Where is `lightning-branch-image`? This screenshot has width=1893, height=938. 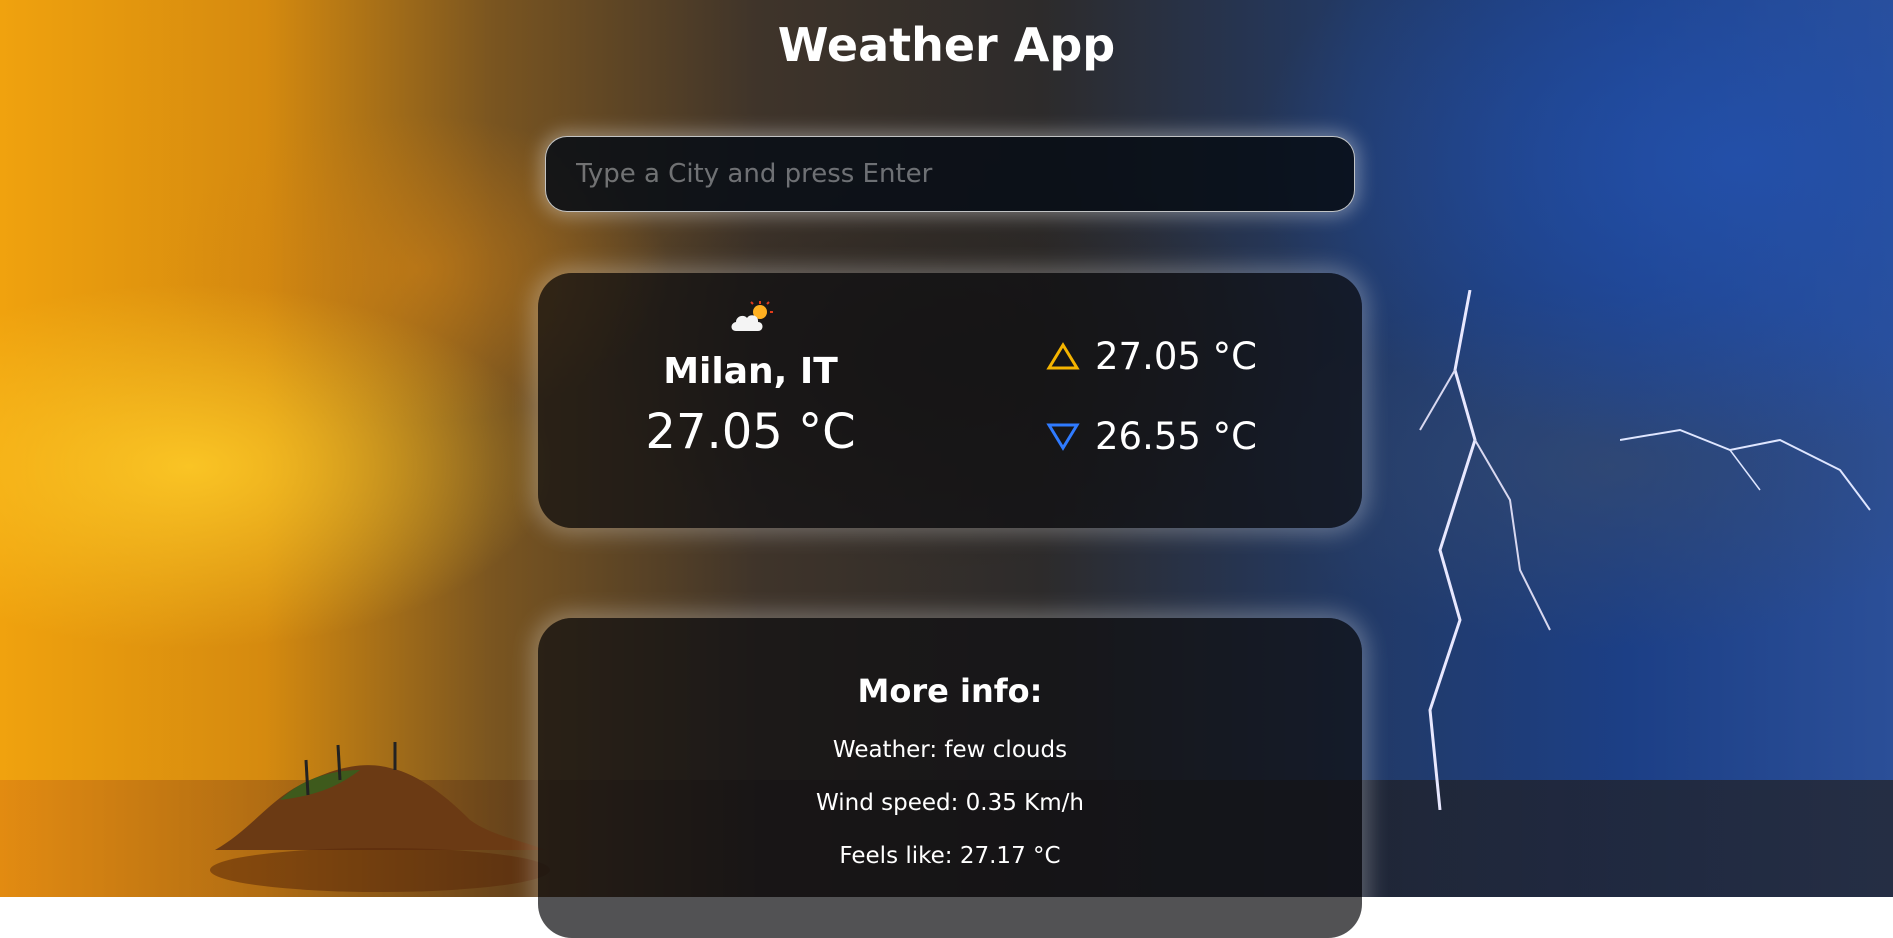 lightning-branch-image is located at coordinates (1745, 469).